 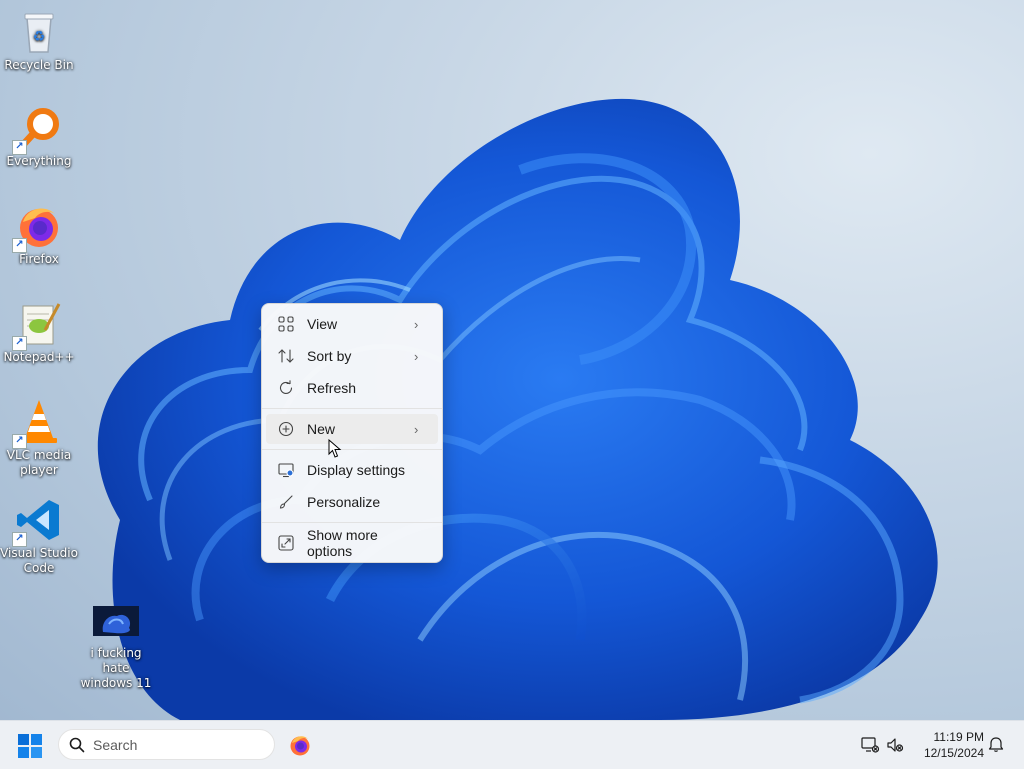 I want to click on recycle-bin-icon: ♻, so click(x=39, y=32).